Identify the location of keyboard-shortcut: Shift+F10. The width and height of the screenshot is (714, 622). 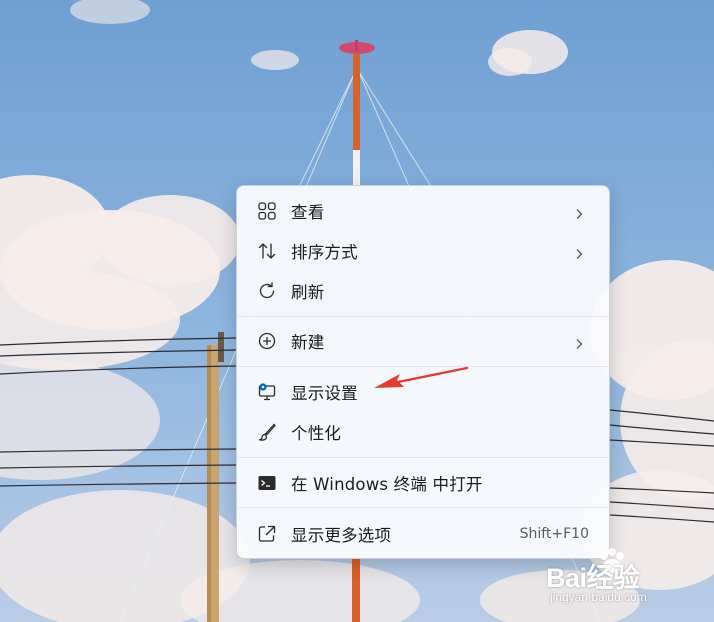
(554, 534).